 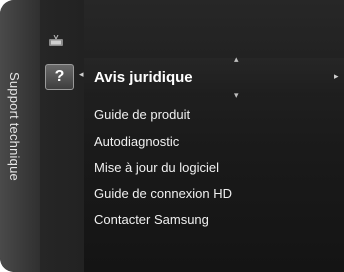 I want to click on right-arrow-icon: ▸, so click(x=336, y=76).